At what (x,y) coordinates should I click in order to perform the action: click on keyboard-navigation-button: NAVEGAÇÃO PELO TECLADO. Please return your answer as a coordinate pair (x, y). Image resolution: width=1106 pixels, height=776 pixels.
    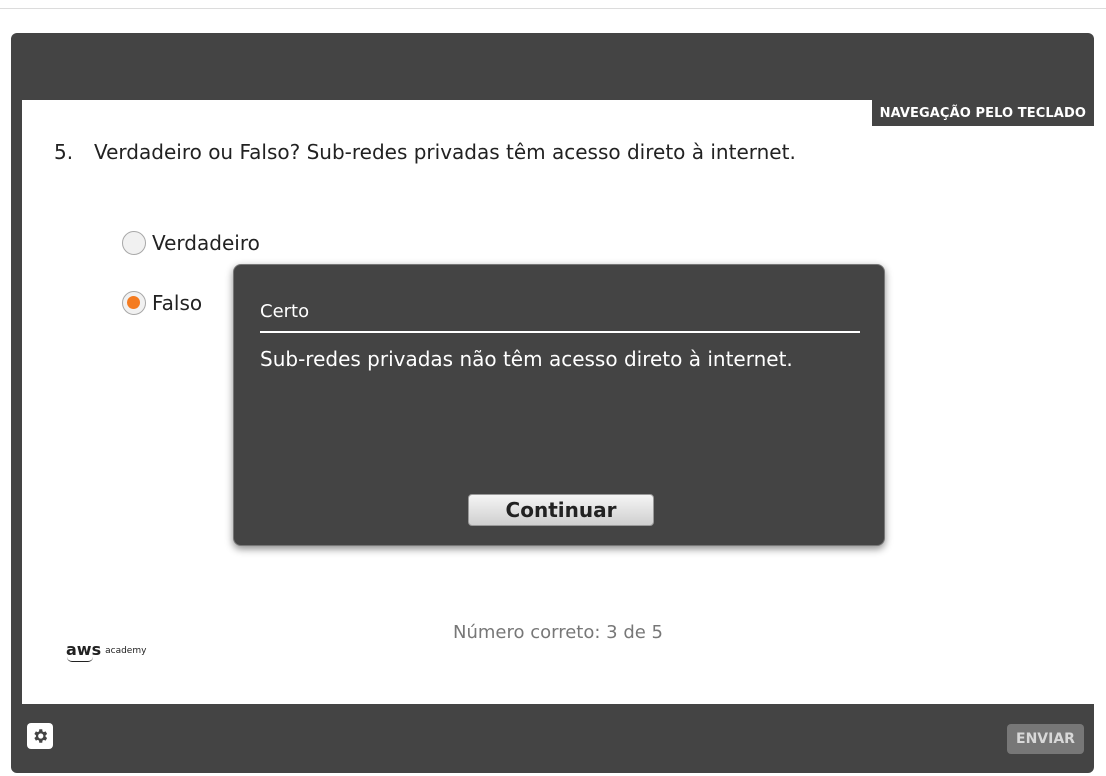
    Looking at the image, I should click on (982, 113).